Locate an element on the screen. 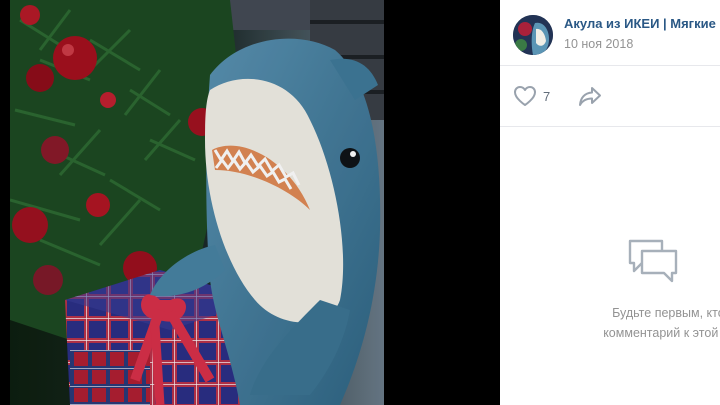  comments-icon is located at coordinates (653, 262).